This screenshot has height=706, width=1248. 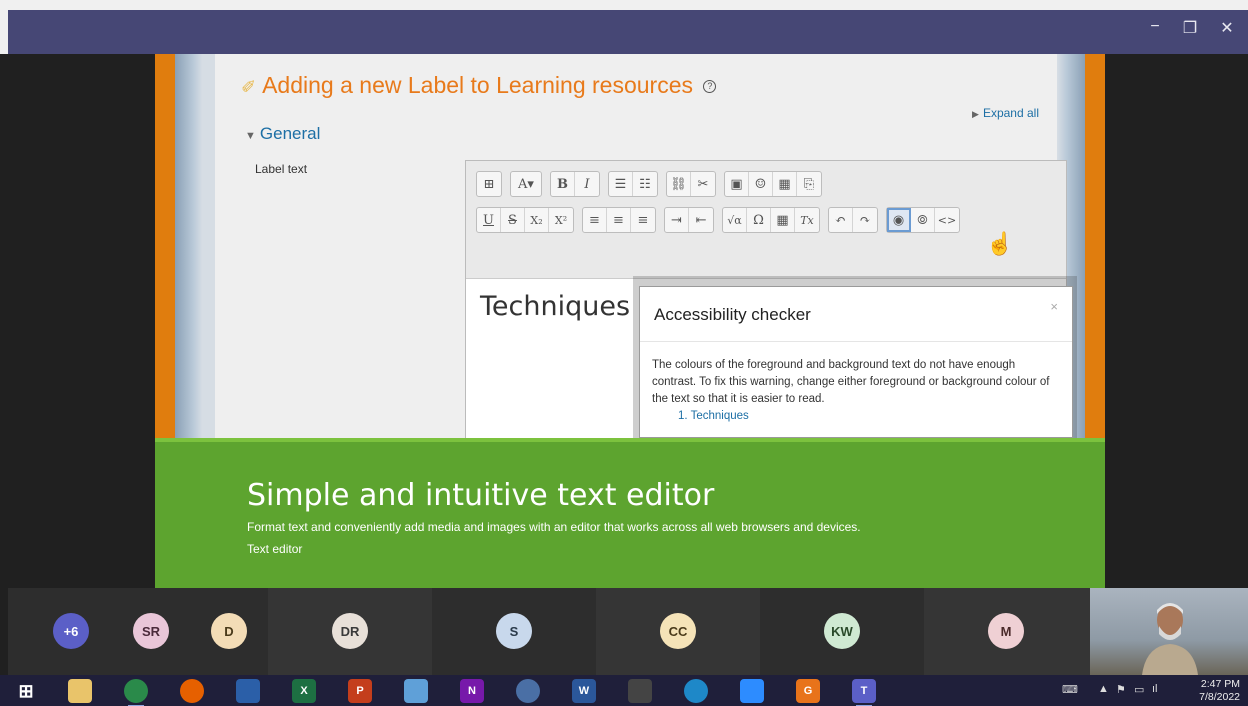 What do you see at coordinates (281, 169) in the screenshot?
I see `label-text-label: Label text` at bounding box center [281, 169].